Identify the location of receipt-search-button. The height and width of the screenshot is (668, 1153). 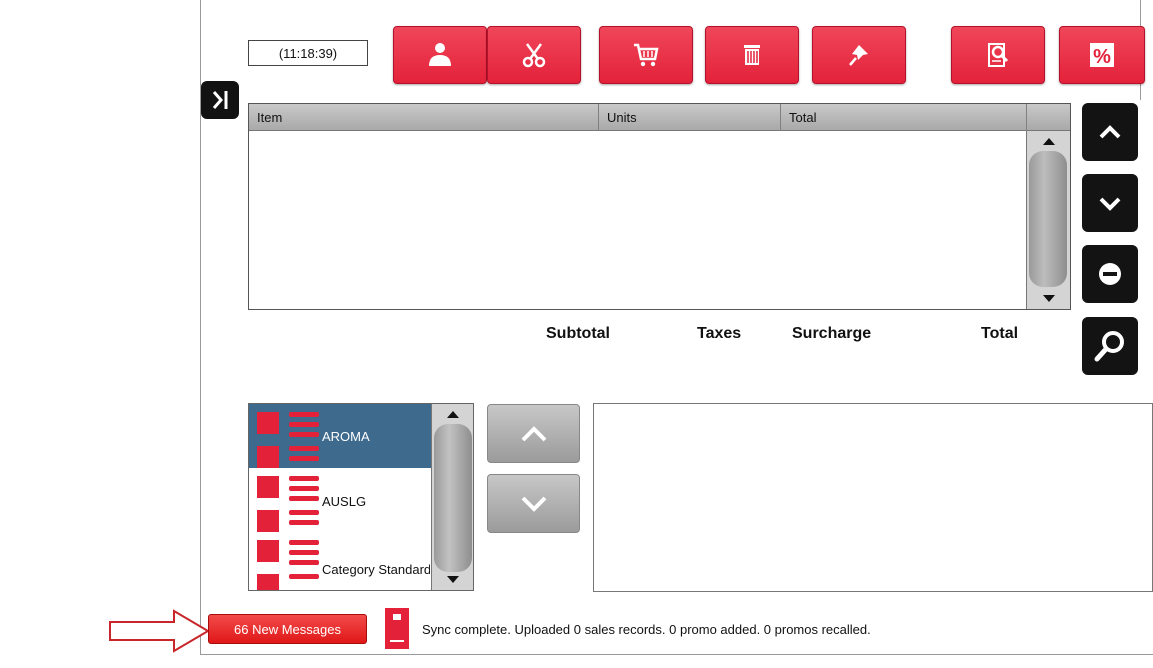
(998, 55).